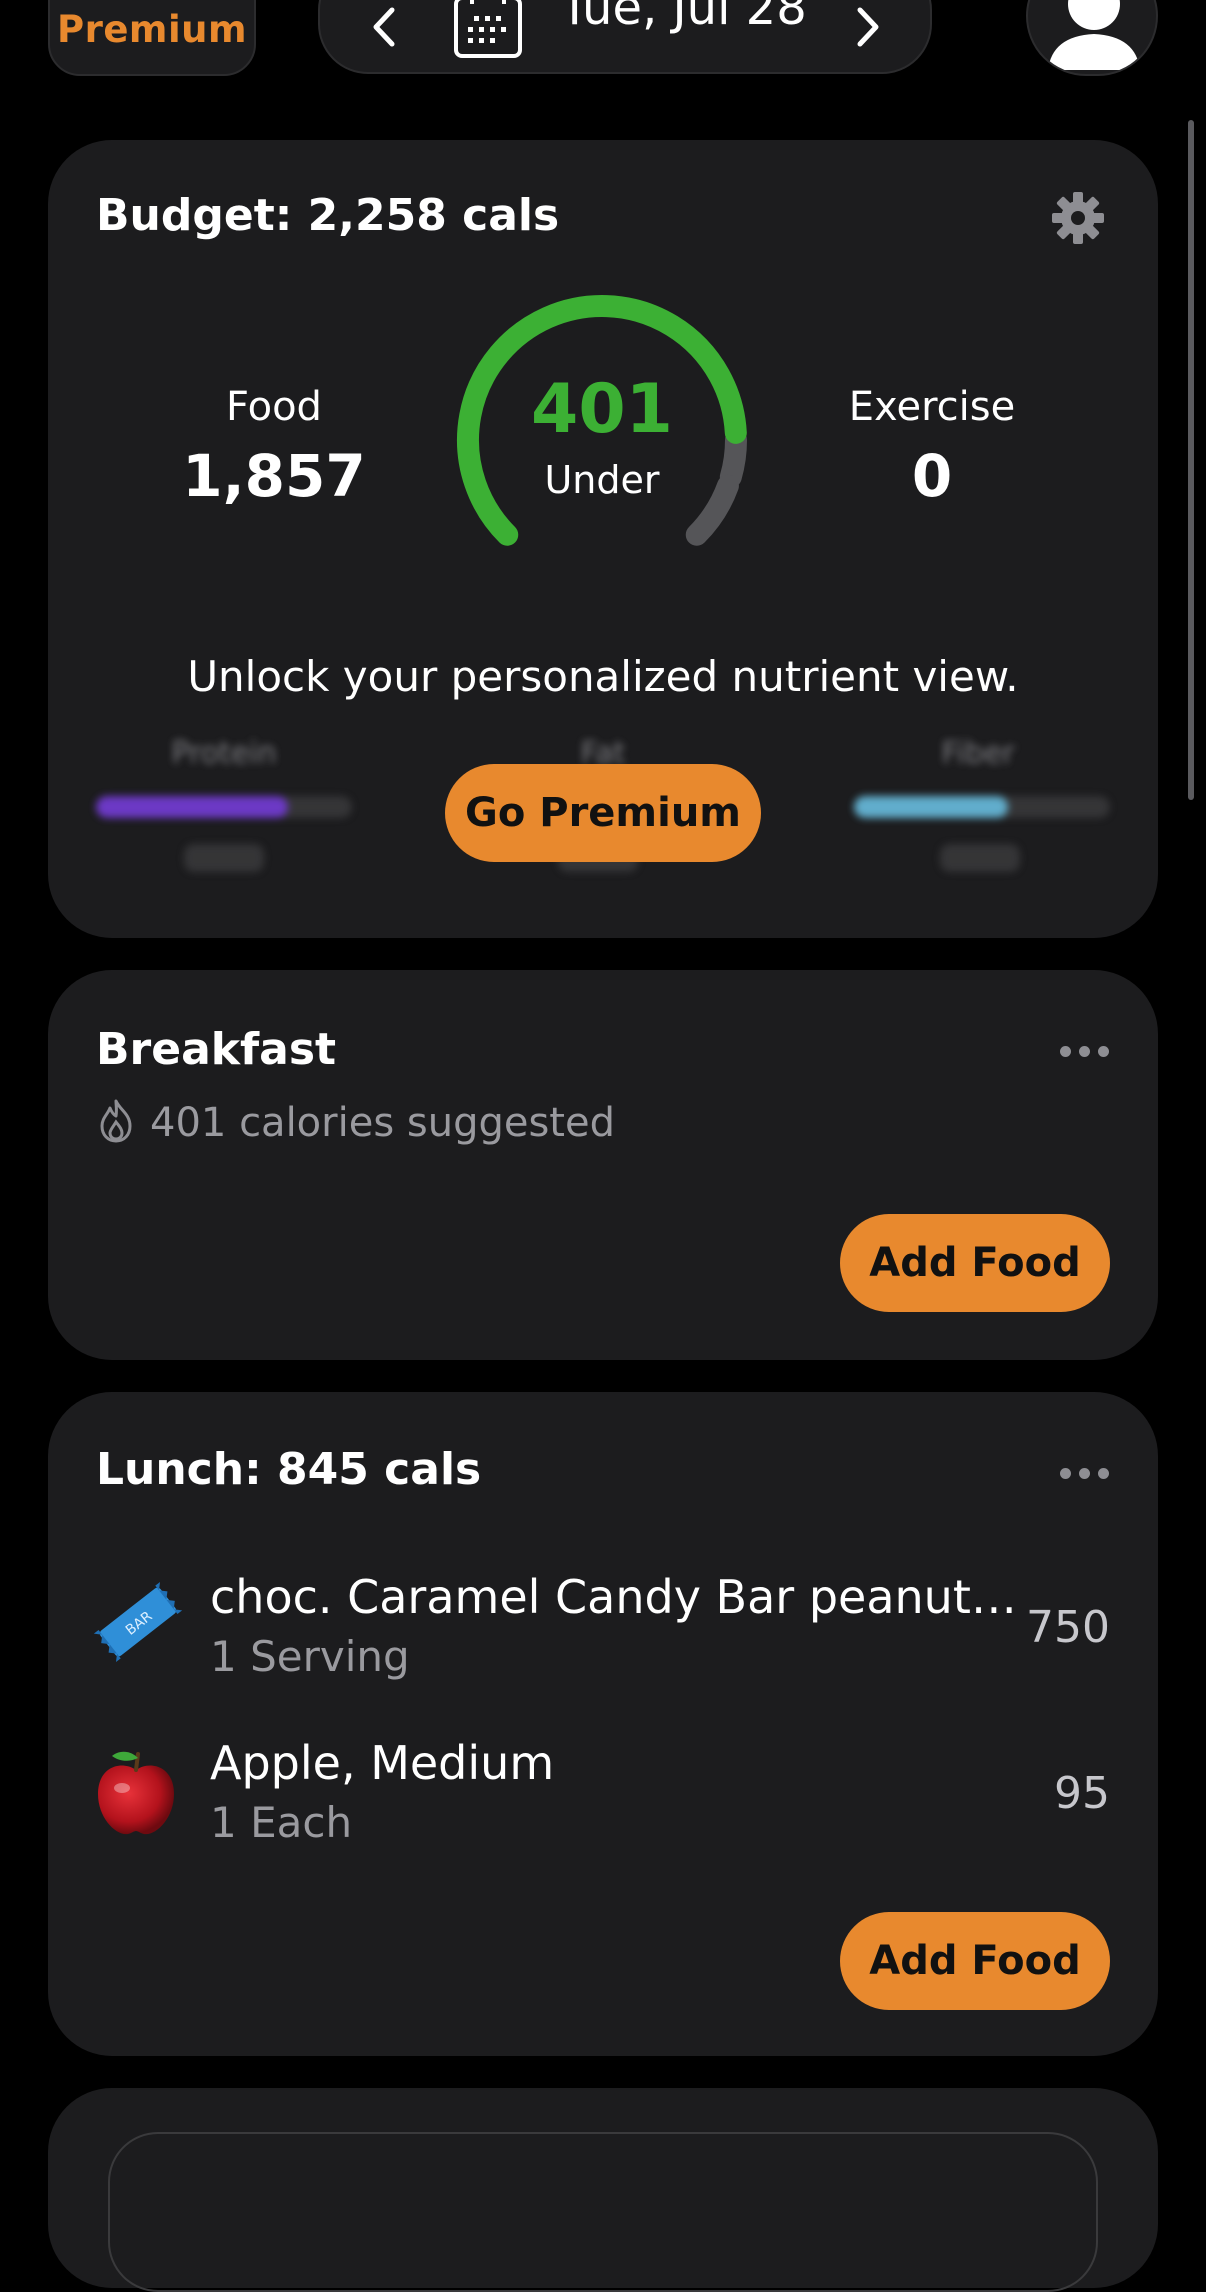 The width and height of the screenshot is (1206, 2292). I want to click on unlock-text: Unlock your personalized nutrient view., so click(603, 676).